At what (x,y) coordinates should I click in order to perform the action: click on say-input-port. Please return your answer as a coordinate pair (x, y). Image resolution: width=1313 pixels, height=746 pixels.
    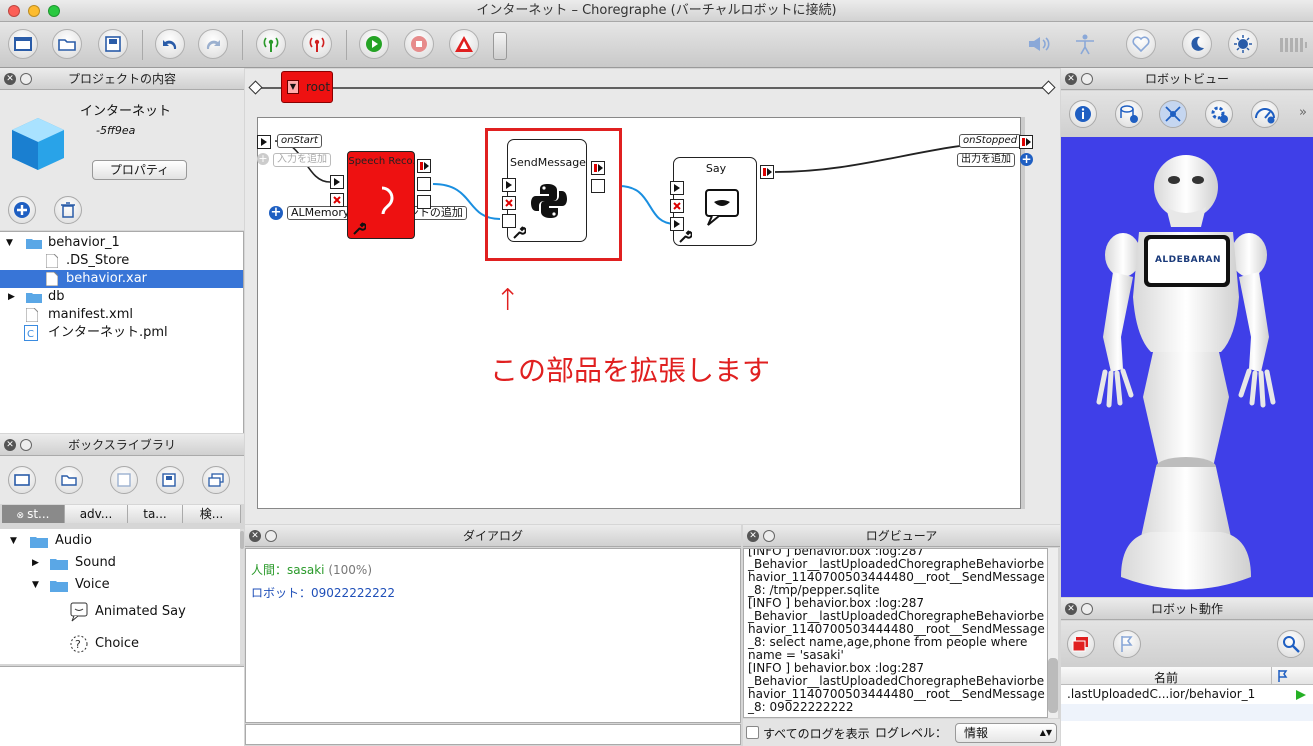
    Looking at the image, I should click on (677, 224).